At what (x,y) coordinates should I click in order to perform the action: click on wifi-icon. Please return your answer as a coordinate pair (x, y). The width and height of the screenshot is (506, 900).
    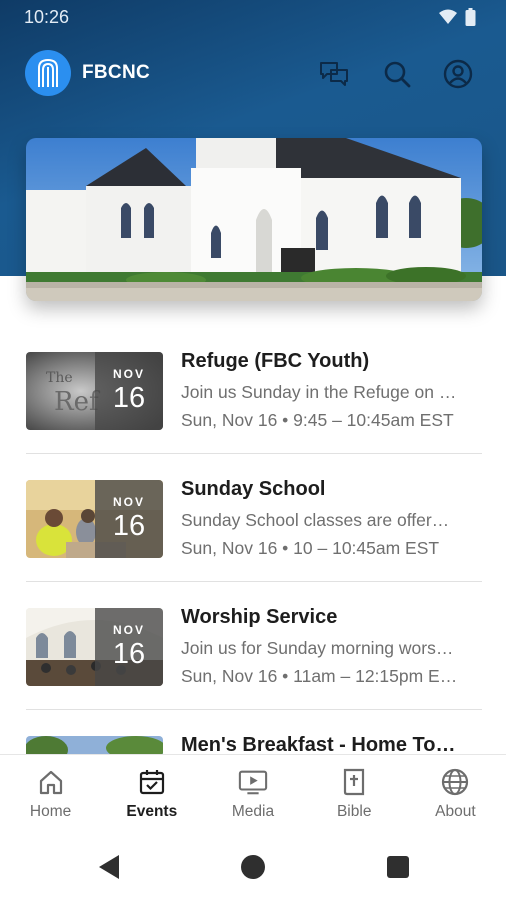
    Looking at the image, I should click on (448, 19).